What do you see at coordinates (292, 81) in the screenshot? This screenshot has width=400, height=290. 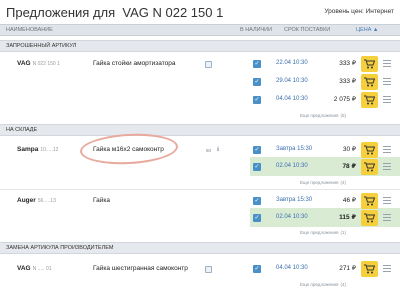 I see `delivery-date: 29.04 10:30` at bounding box center [292, 81].